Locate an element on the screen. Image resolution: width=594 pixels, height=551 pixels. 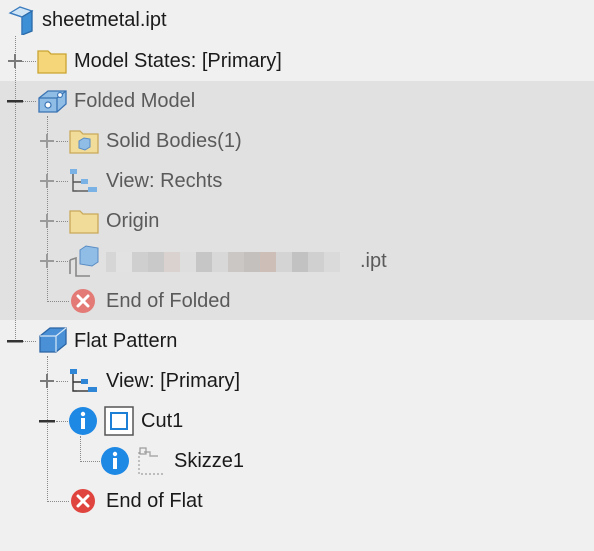
tree-row-flat-pattern: Flat Pattern is located at coordinates (297, 341).